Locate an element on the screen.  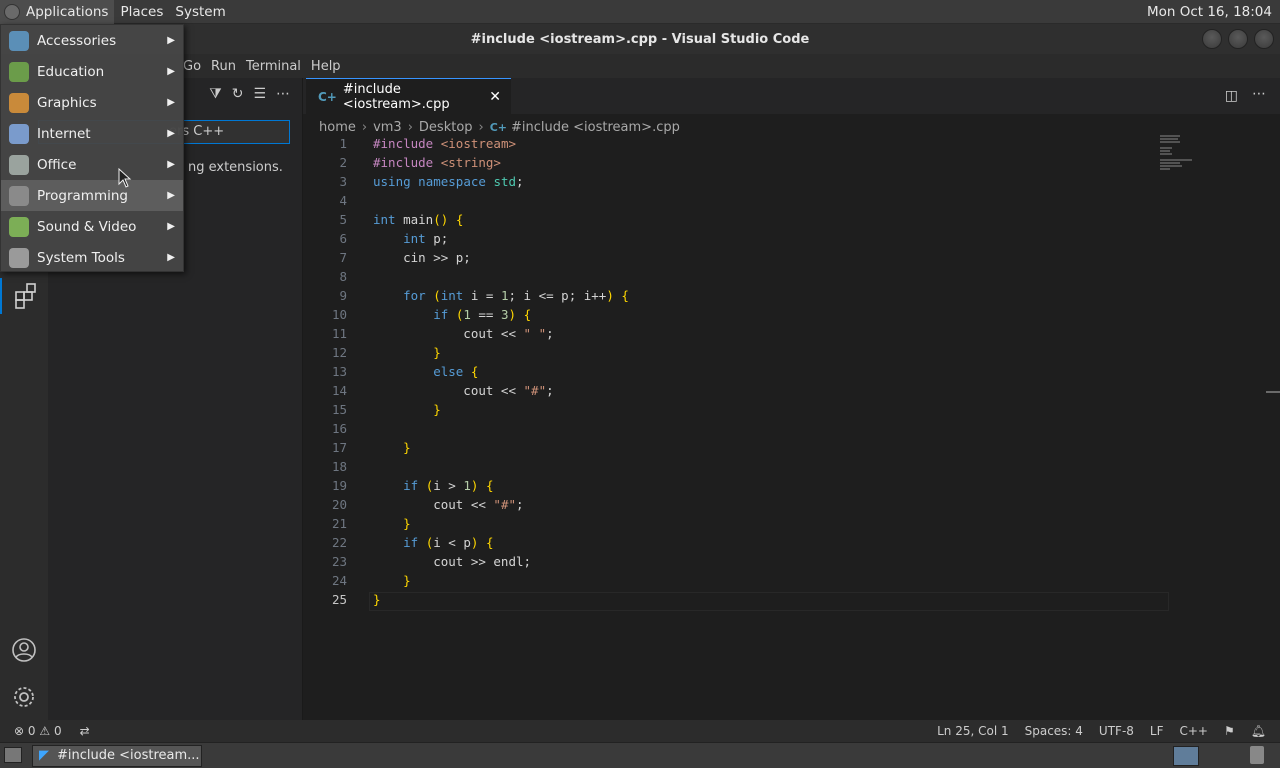
extensions-icon is located at coordinates (24, 296).